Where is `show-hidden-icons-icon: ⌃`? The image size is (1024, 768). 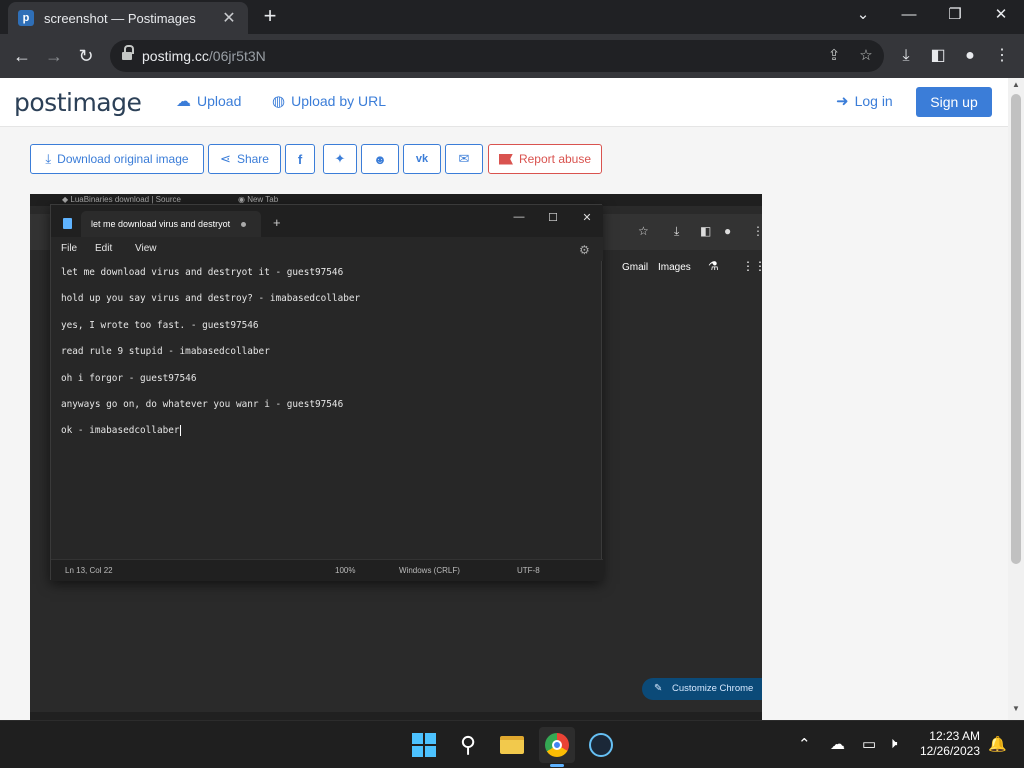
show-hidden-icons-icon: ⌃ is located at coordinates (804, 744).